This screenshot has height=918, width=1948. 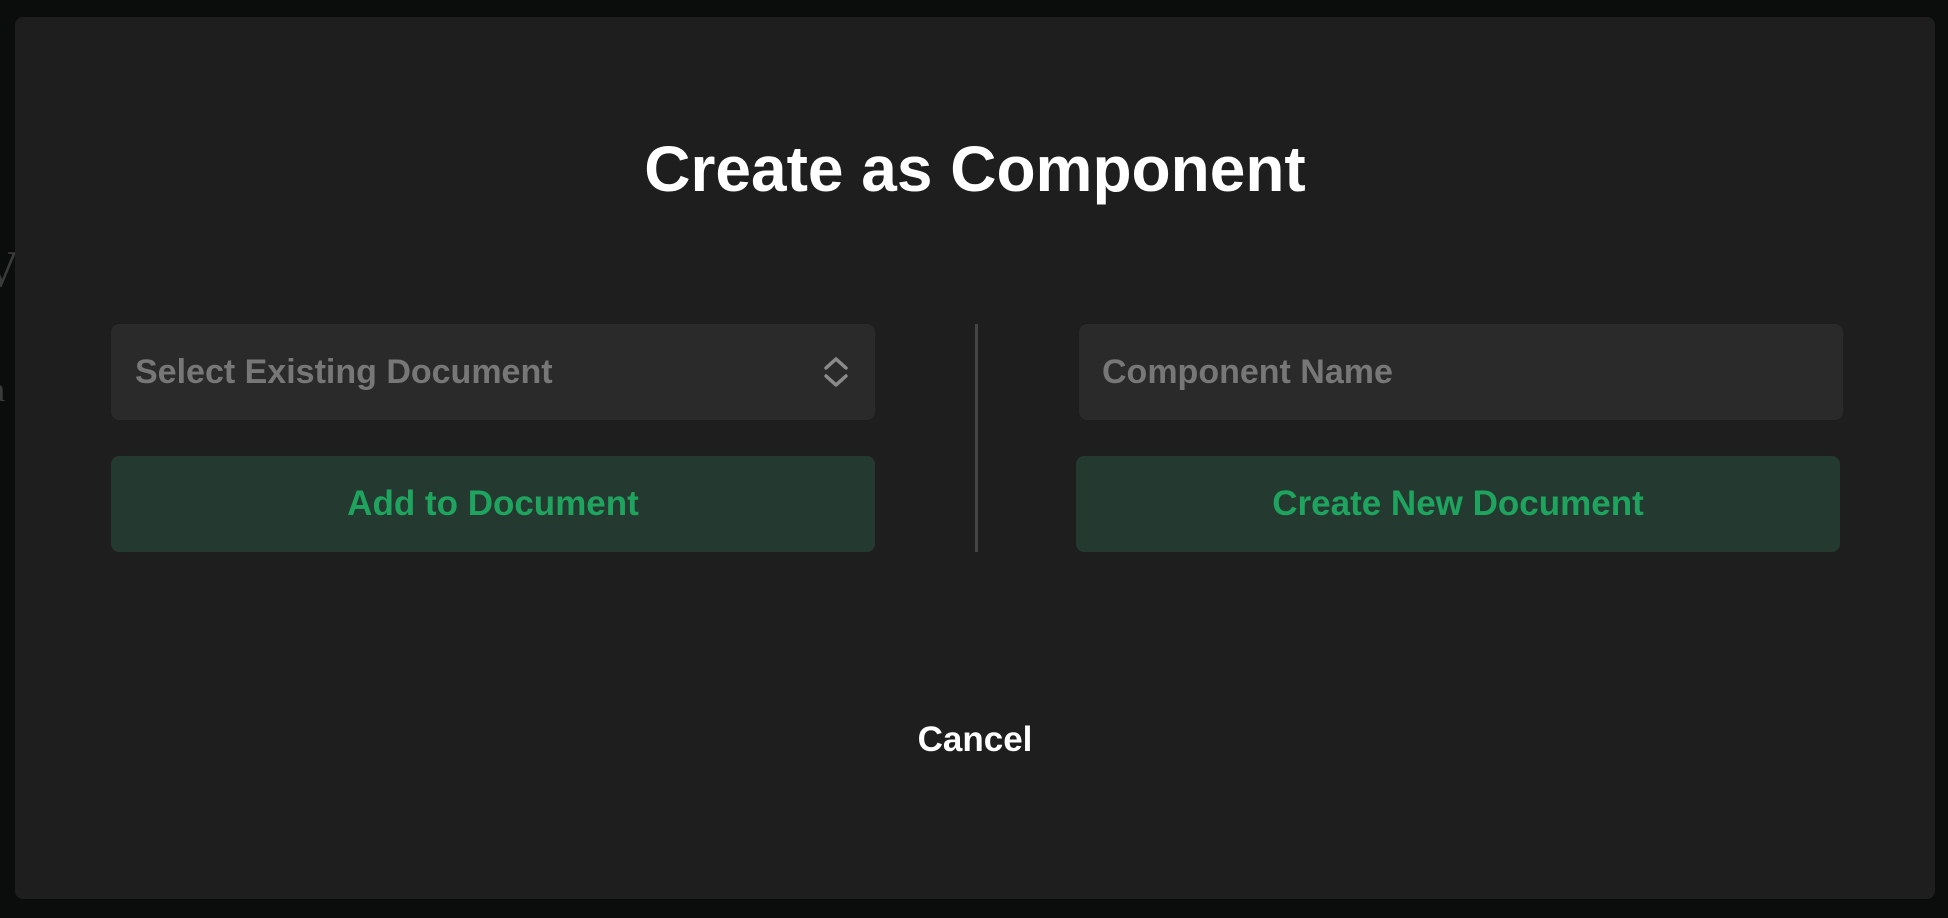 I want to click on chevron-up-down-icon, so click(x=836, y=372).